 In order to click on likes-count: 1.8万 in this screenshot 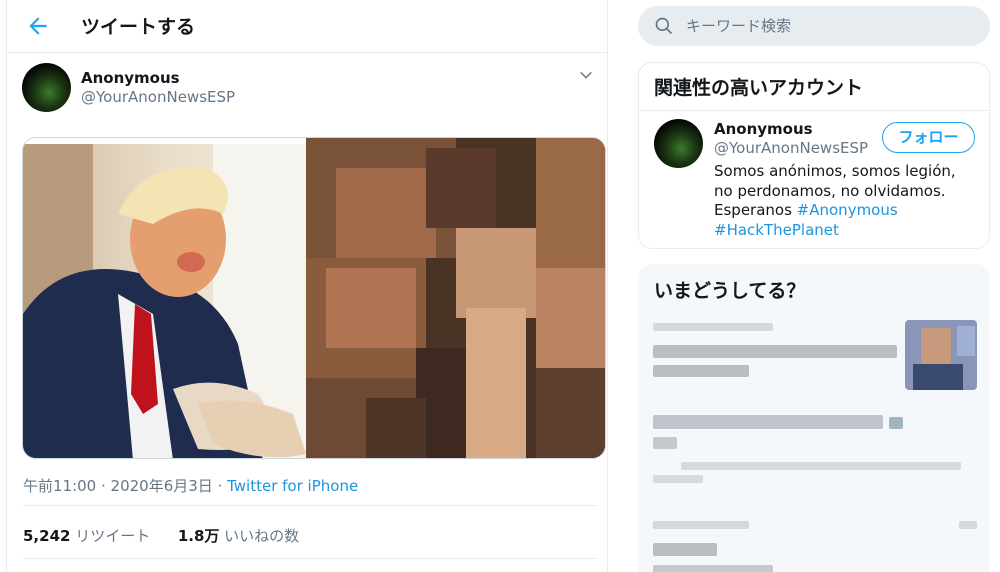, I will do `click(198, 536)`.